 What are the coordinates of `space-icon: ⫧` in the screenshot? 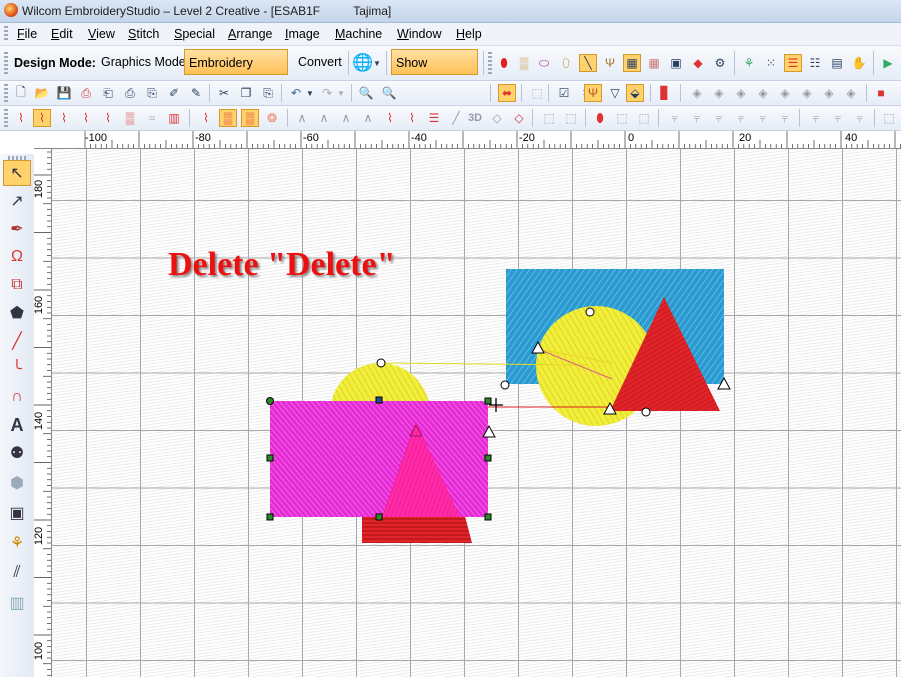 It's located at (838, 118).